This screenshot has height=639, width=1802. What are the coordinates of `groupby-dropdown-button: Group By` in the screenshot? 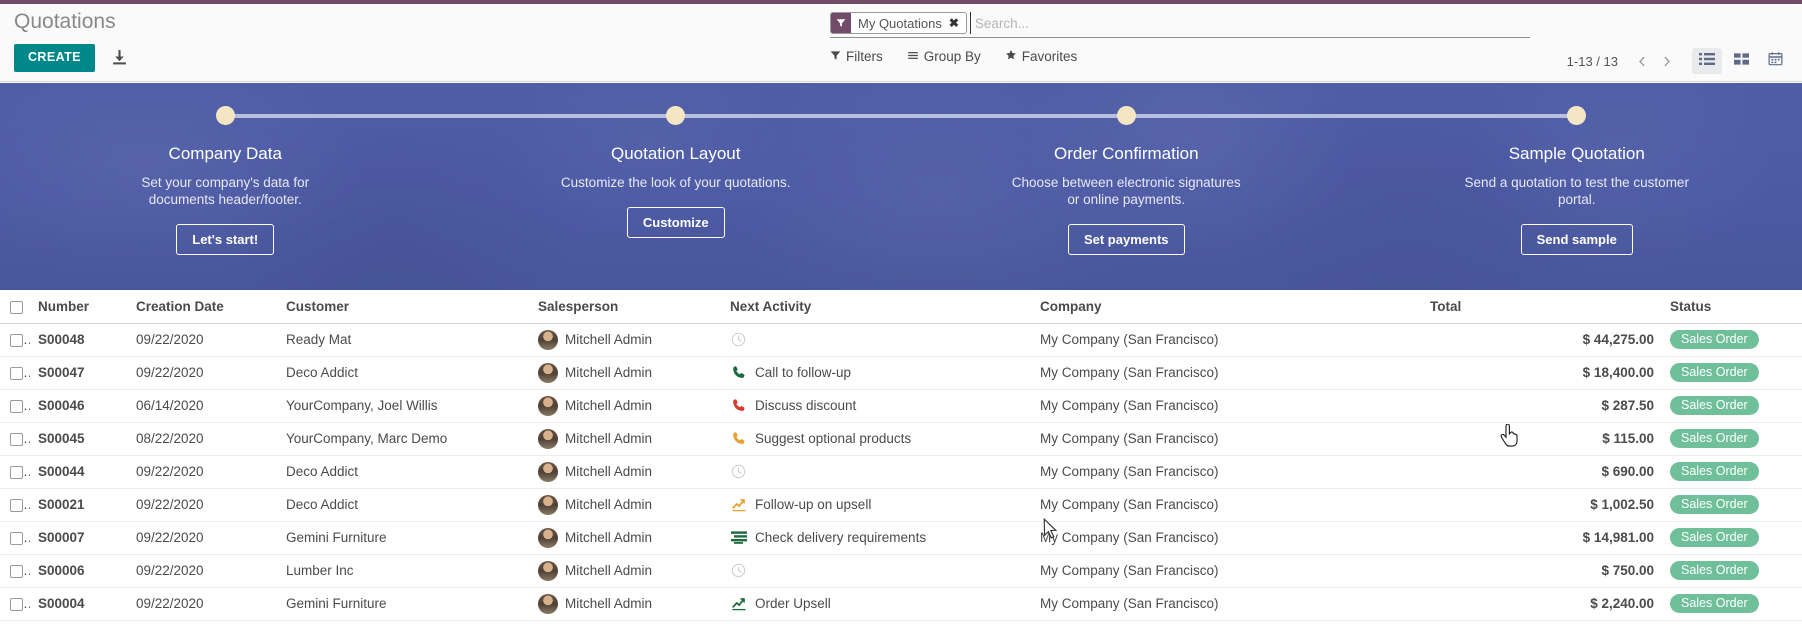 It's located at (944, 56).